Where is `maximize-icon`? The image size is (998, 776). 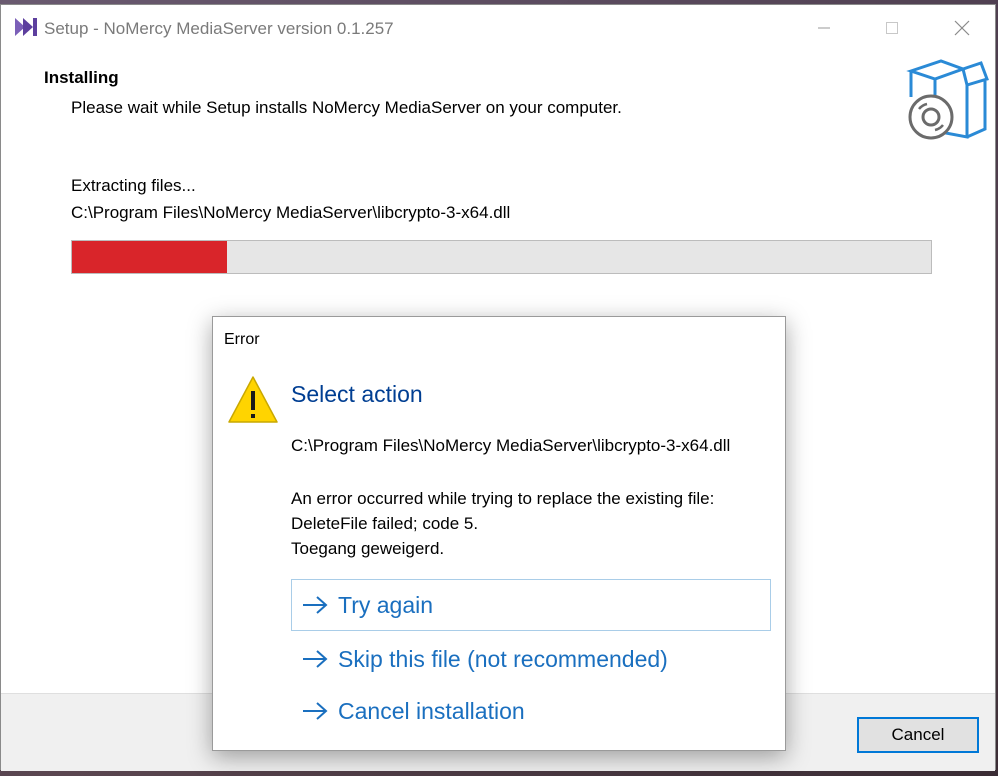
maximize-icon is located at coordinates (892, 28).